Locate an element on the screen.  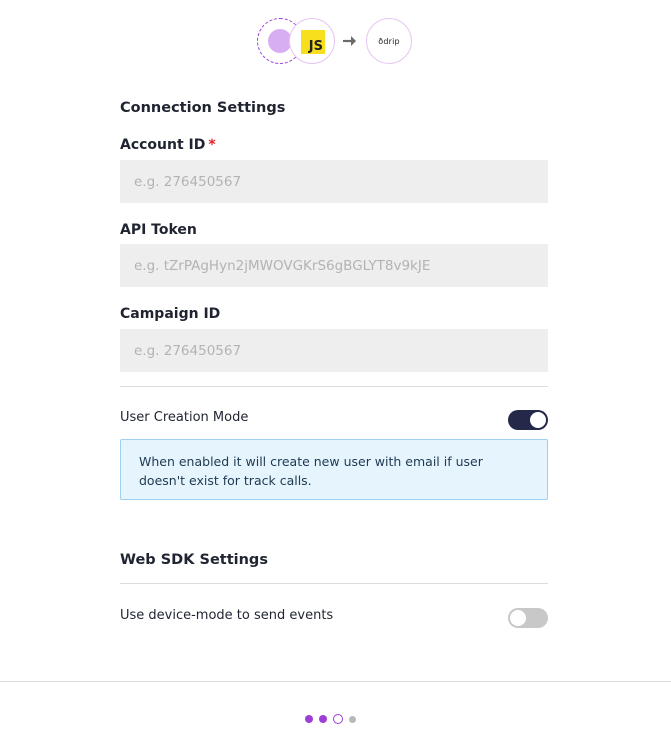
javascript-logo: JS is located at coordinates (312, 41).